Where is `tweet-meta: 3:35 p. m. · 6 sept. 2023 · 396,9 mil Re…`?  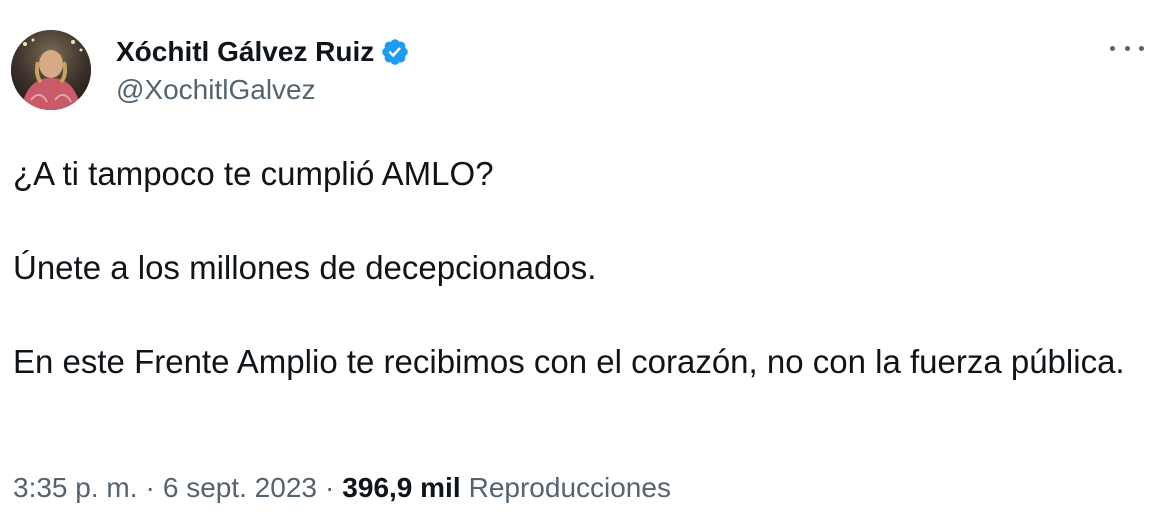 tweet-meta: 3:35 p. m. · 6 sept. 2023 · 396,9 mil Re… is located at coordinates (342, 488).